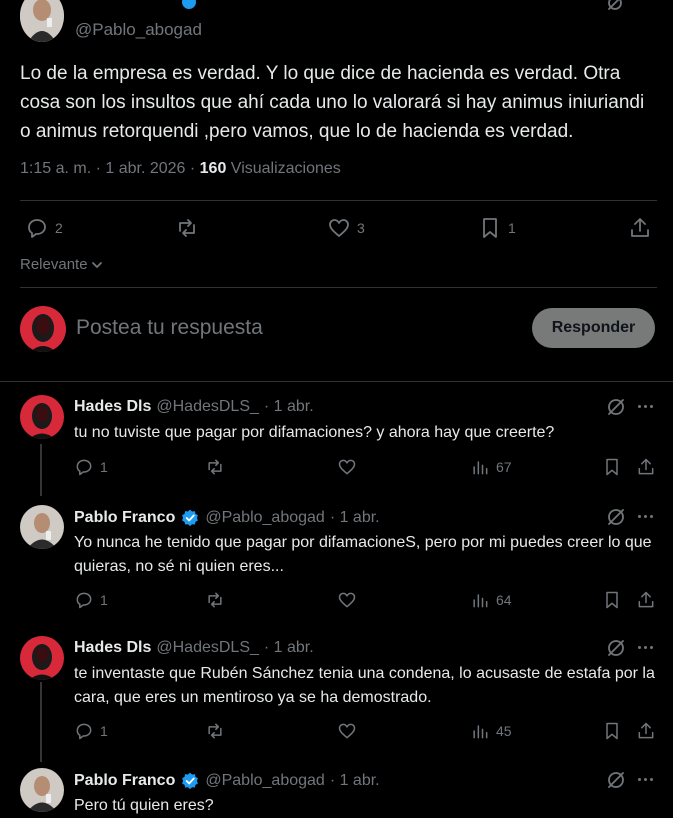  I want to click on author-handle: @Pablo_abogad, so click(138, 30).